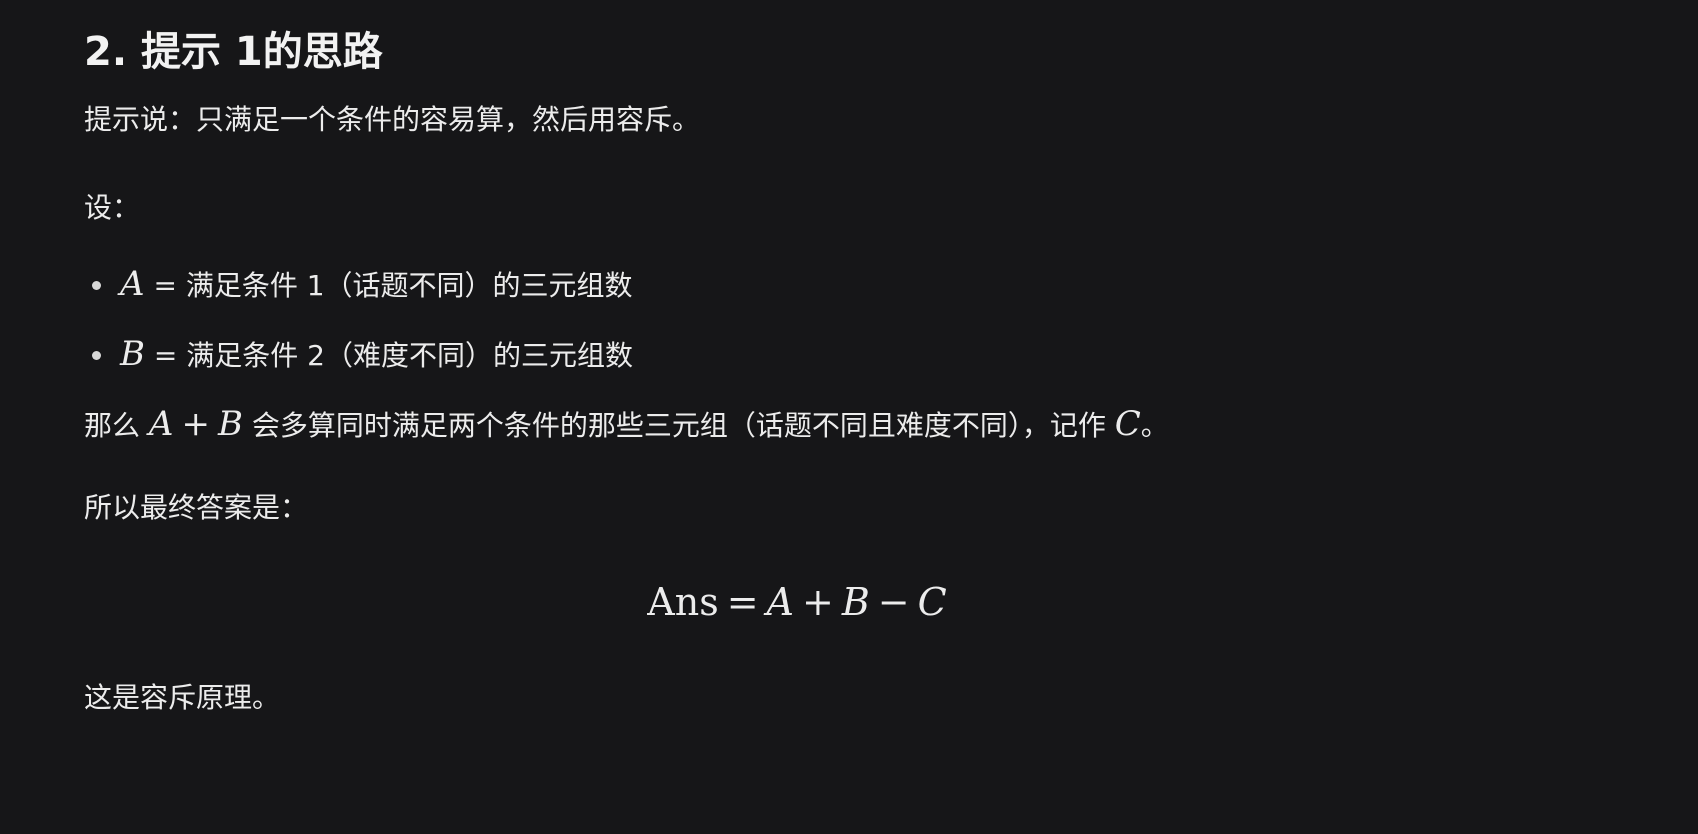 This screenshot has height=834, width=1698. Describe the element at coordinates (1154, 425) in the screenshot. I see `overlap-suffix: 。` at that location.